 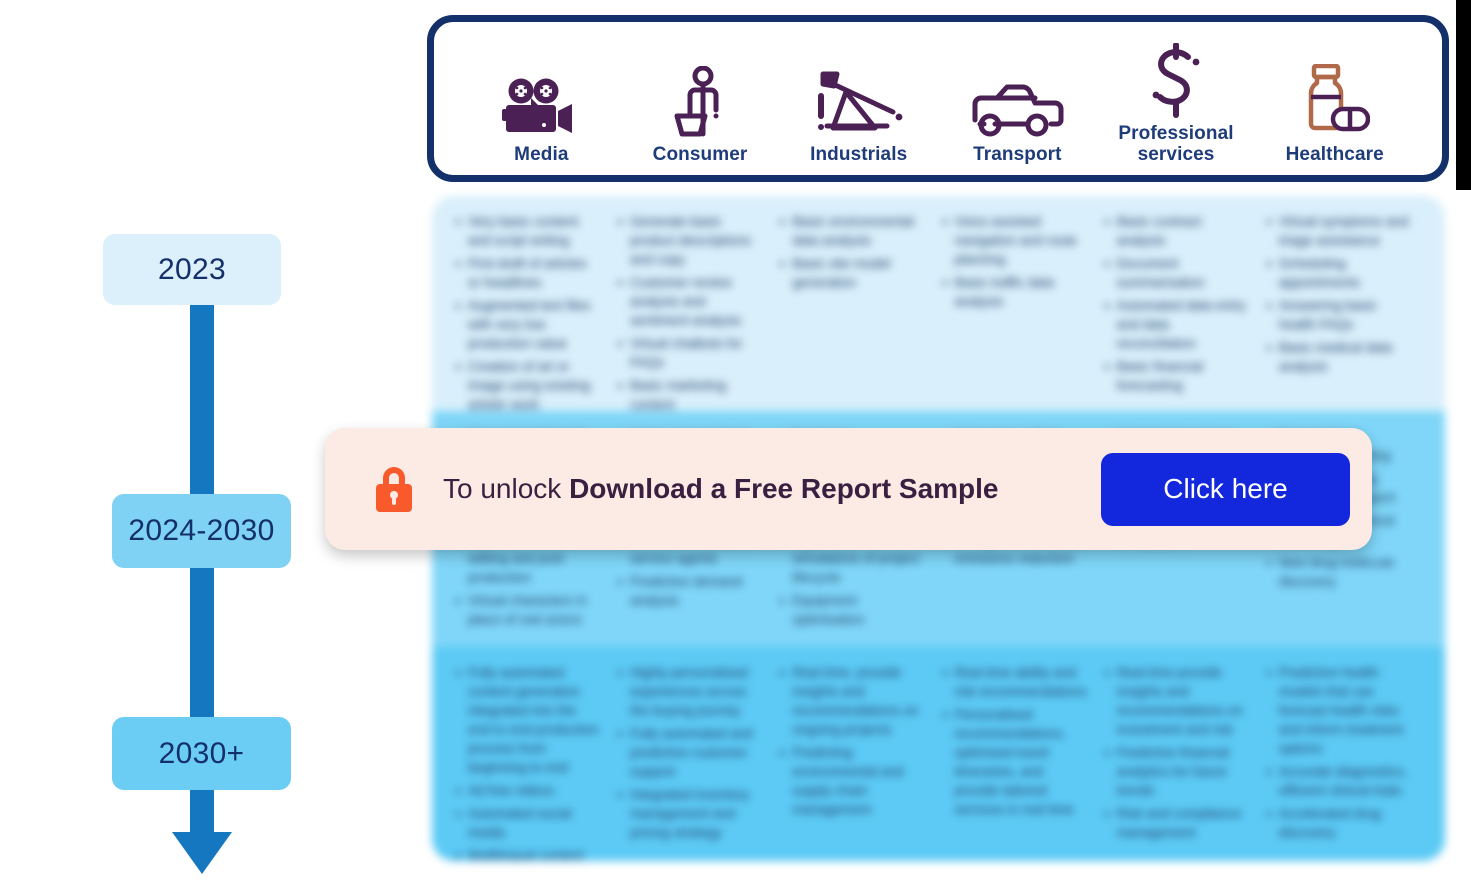 I want to click on timeline-step-2023: 2023, so click(x=192, y=269).